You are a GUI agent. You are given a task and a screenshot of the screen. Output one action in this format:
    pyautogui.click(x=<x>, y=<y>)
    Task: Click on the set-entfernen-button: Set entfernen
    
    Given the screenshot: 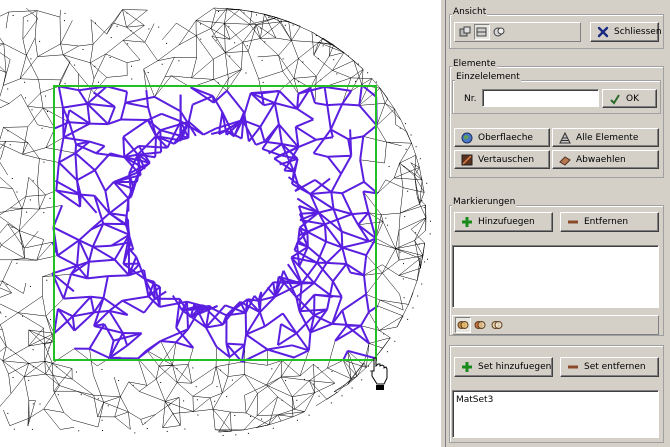 What is the action you would take?
    pyautogui.click(x=609, y=367)
    